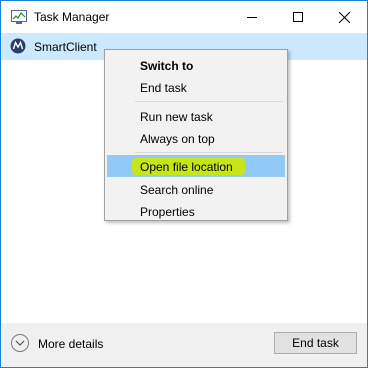  Describe the element at coordinates (196, 211) in the screenshot. I see `menu-item-properties: Properties` at that location.